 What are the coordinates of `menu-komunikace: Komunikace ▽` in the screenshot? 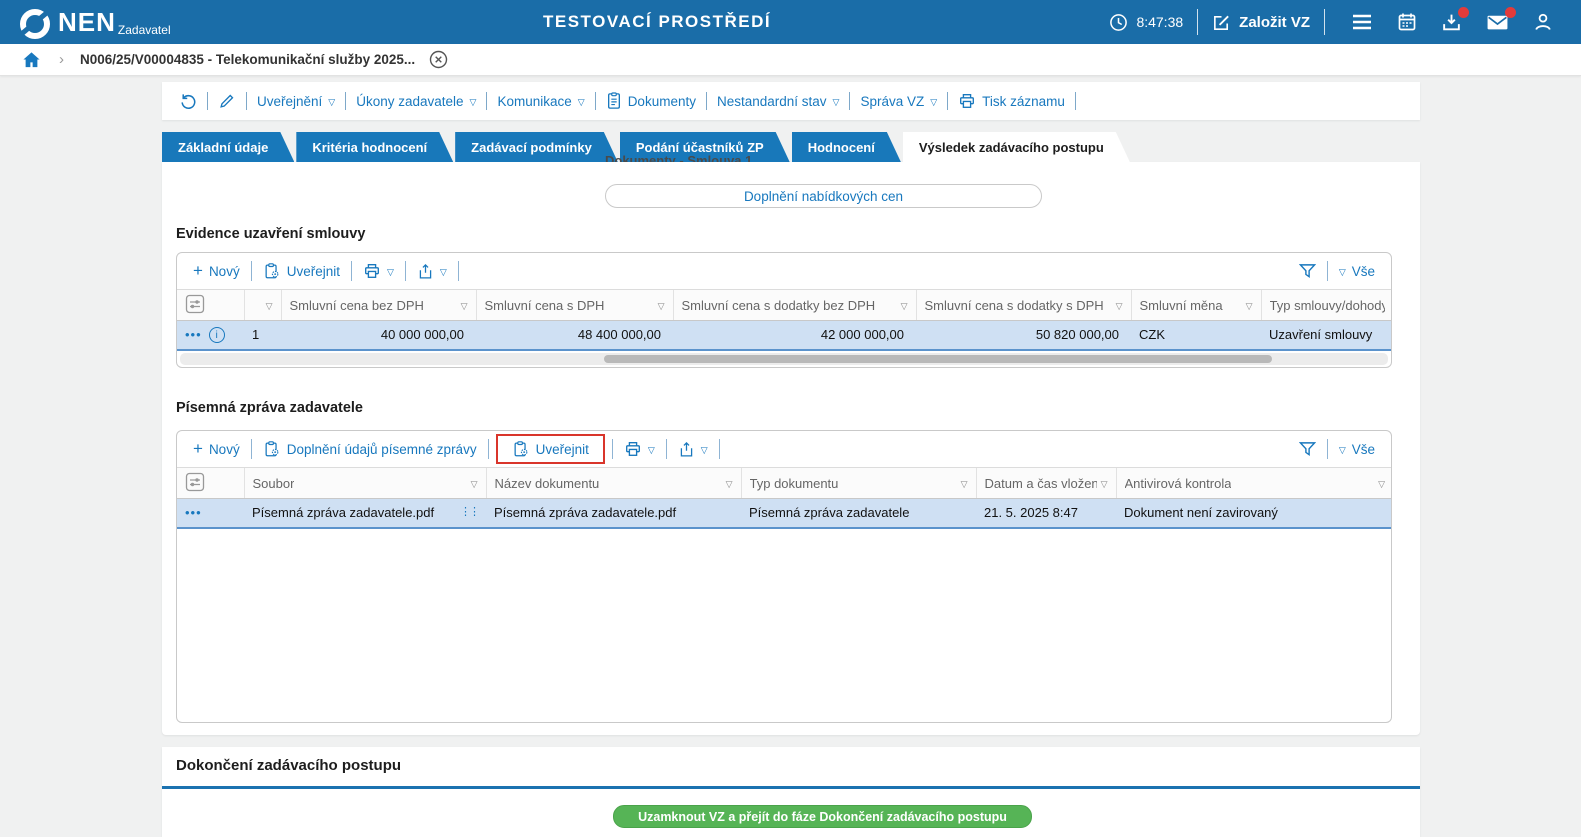 It's located at (540, 101).